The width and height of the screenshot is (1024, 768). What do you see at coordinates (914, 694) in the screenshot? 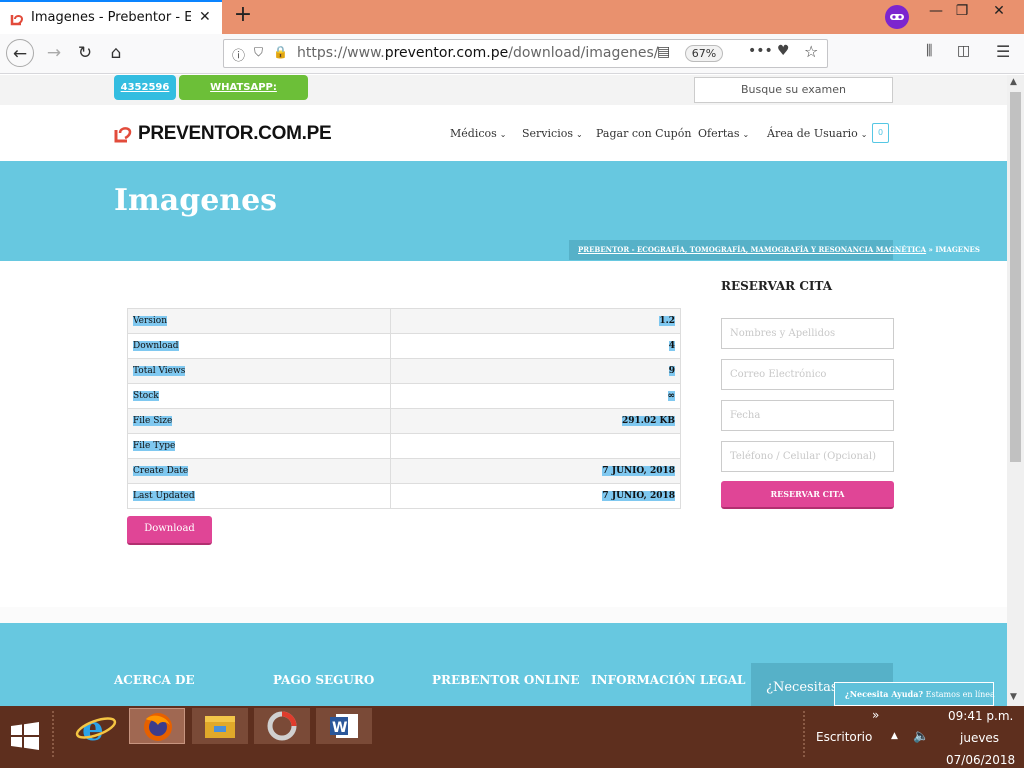
I see `chat-widget: ¿Necesita Ayuda? Estamos en línea` at bounding box center [914, 694].